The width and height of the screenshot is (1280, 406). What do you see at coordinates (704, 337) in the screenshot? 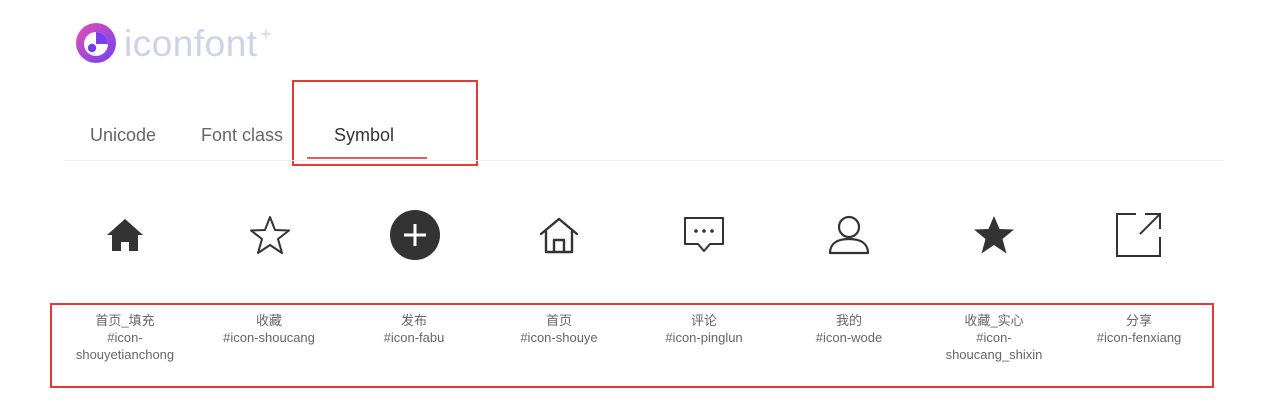
I see `icon-class-line1: #icon-pinglun` at bounding box center [704, 337].